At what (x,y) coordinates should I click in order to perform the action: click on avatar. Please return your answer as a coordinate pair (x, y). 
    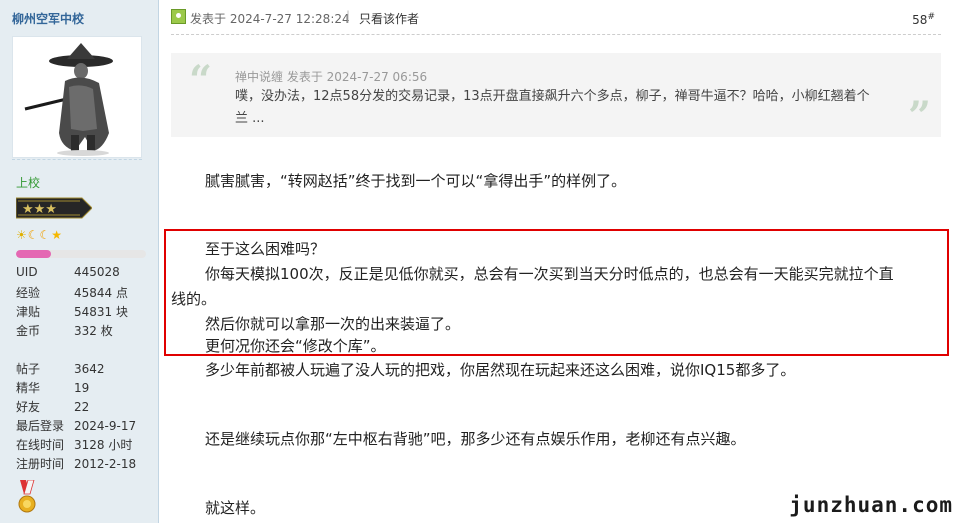
    Looking at the image, I should click on (77, 97).